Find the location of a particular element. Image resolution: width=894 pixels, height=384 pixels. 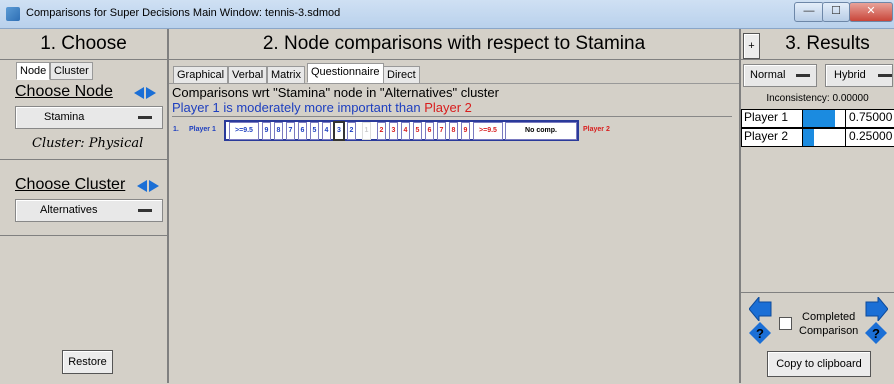

rating-right-6: 6 is located at coordinates (429, 131).